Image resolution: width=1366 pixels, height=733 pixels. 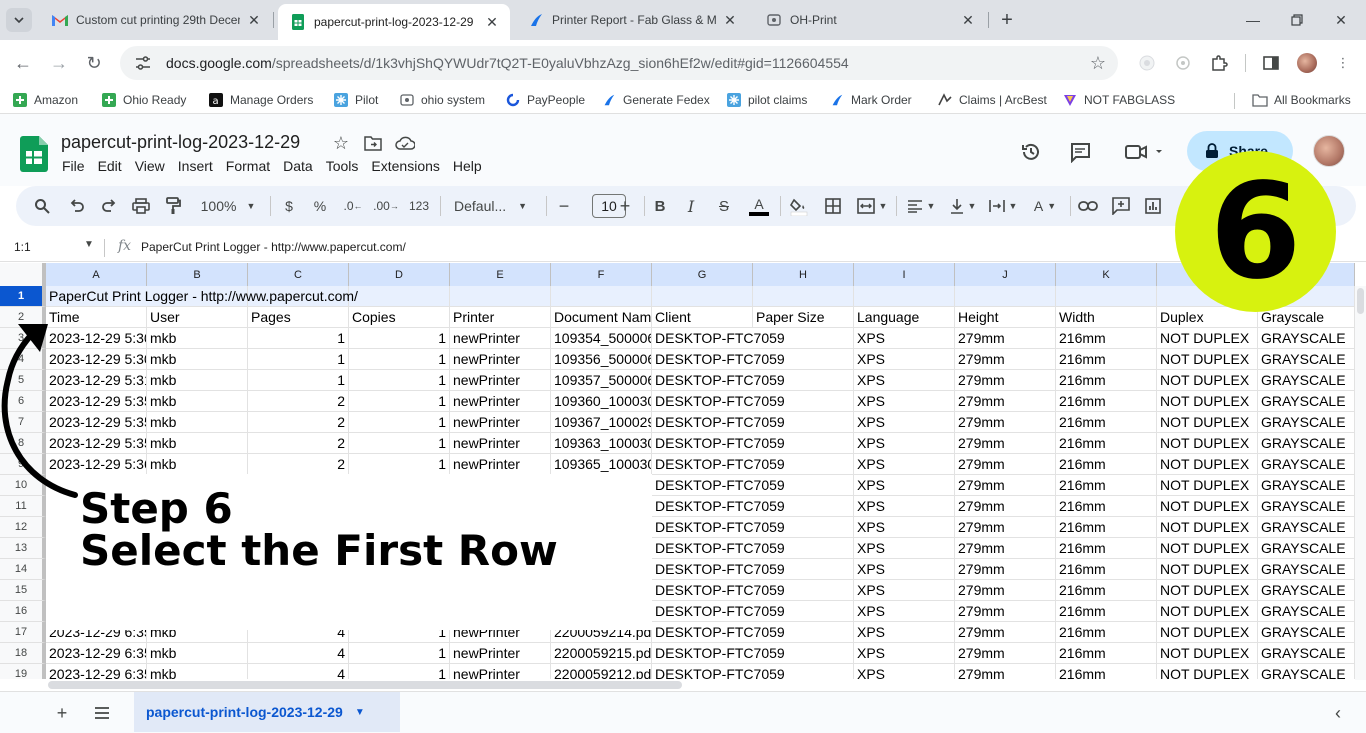 I want to click on row-header: 12, so click(x=23, y=527).